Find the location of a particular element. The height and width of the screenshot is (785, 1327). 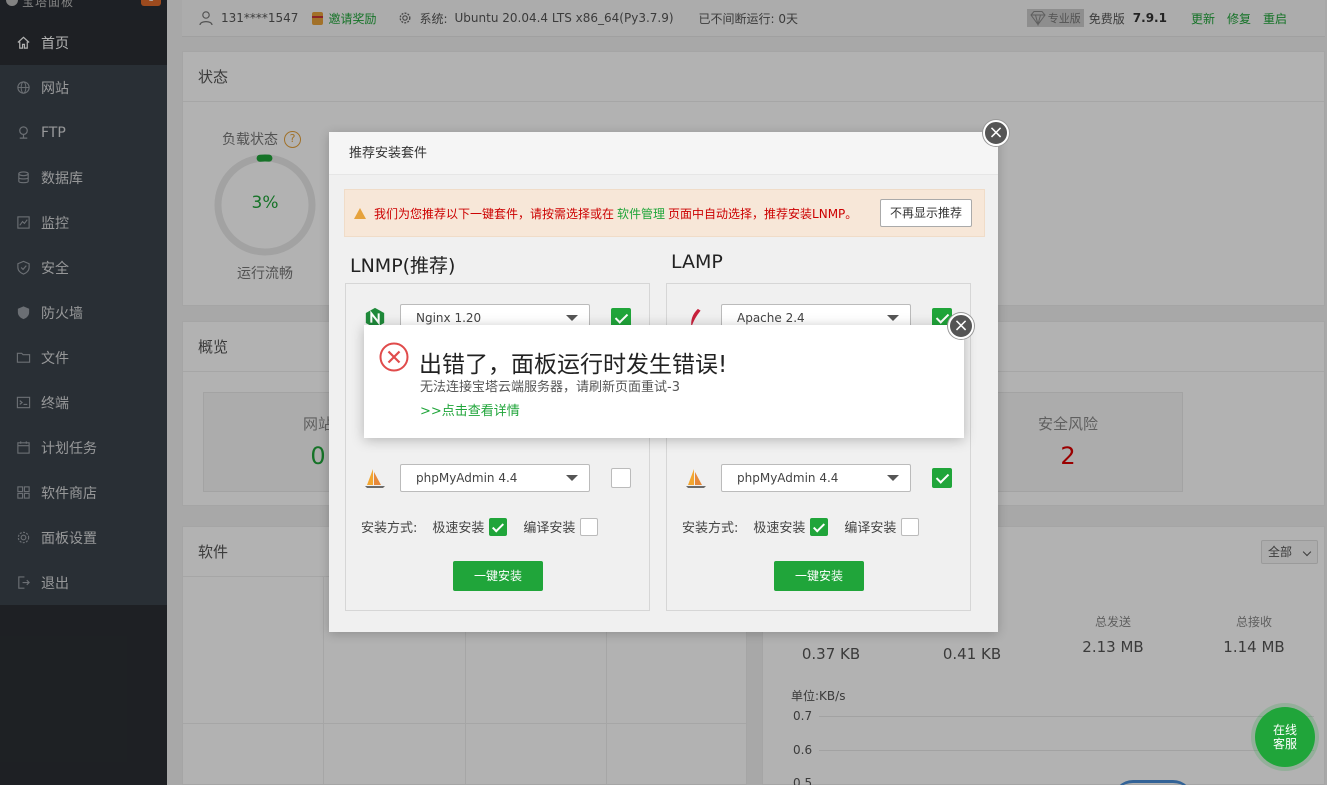

warning-icon is located at coordinates (360, 213).